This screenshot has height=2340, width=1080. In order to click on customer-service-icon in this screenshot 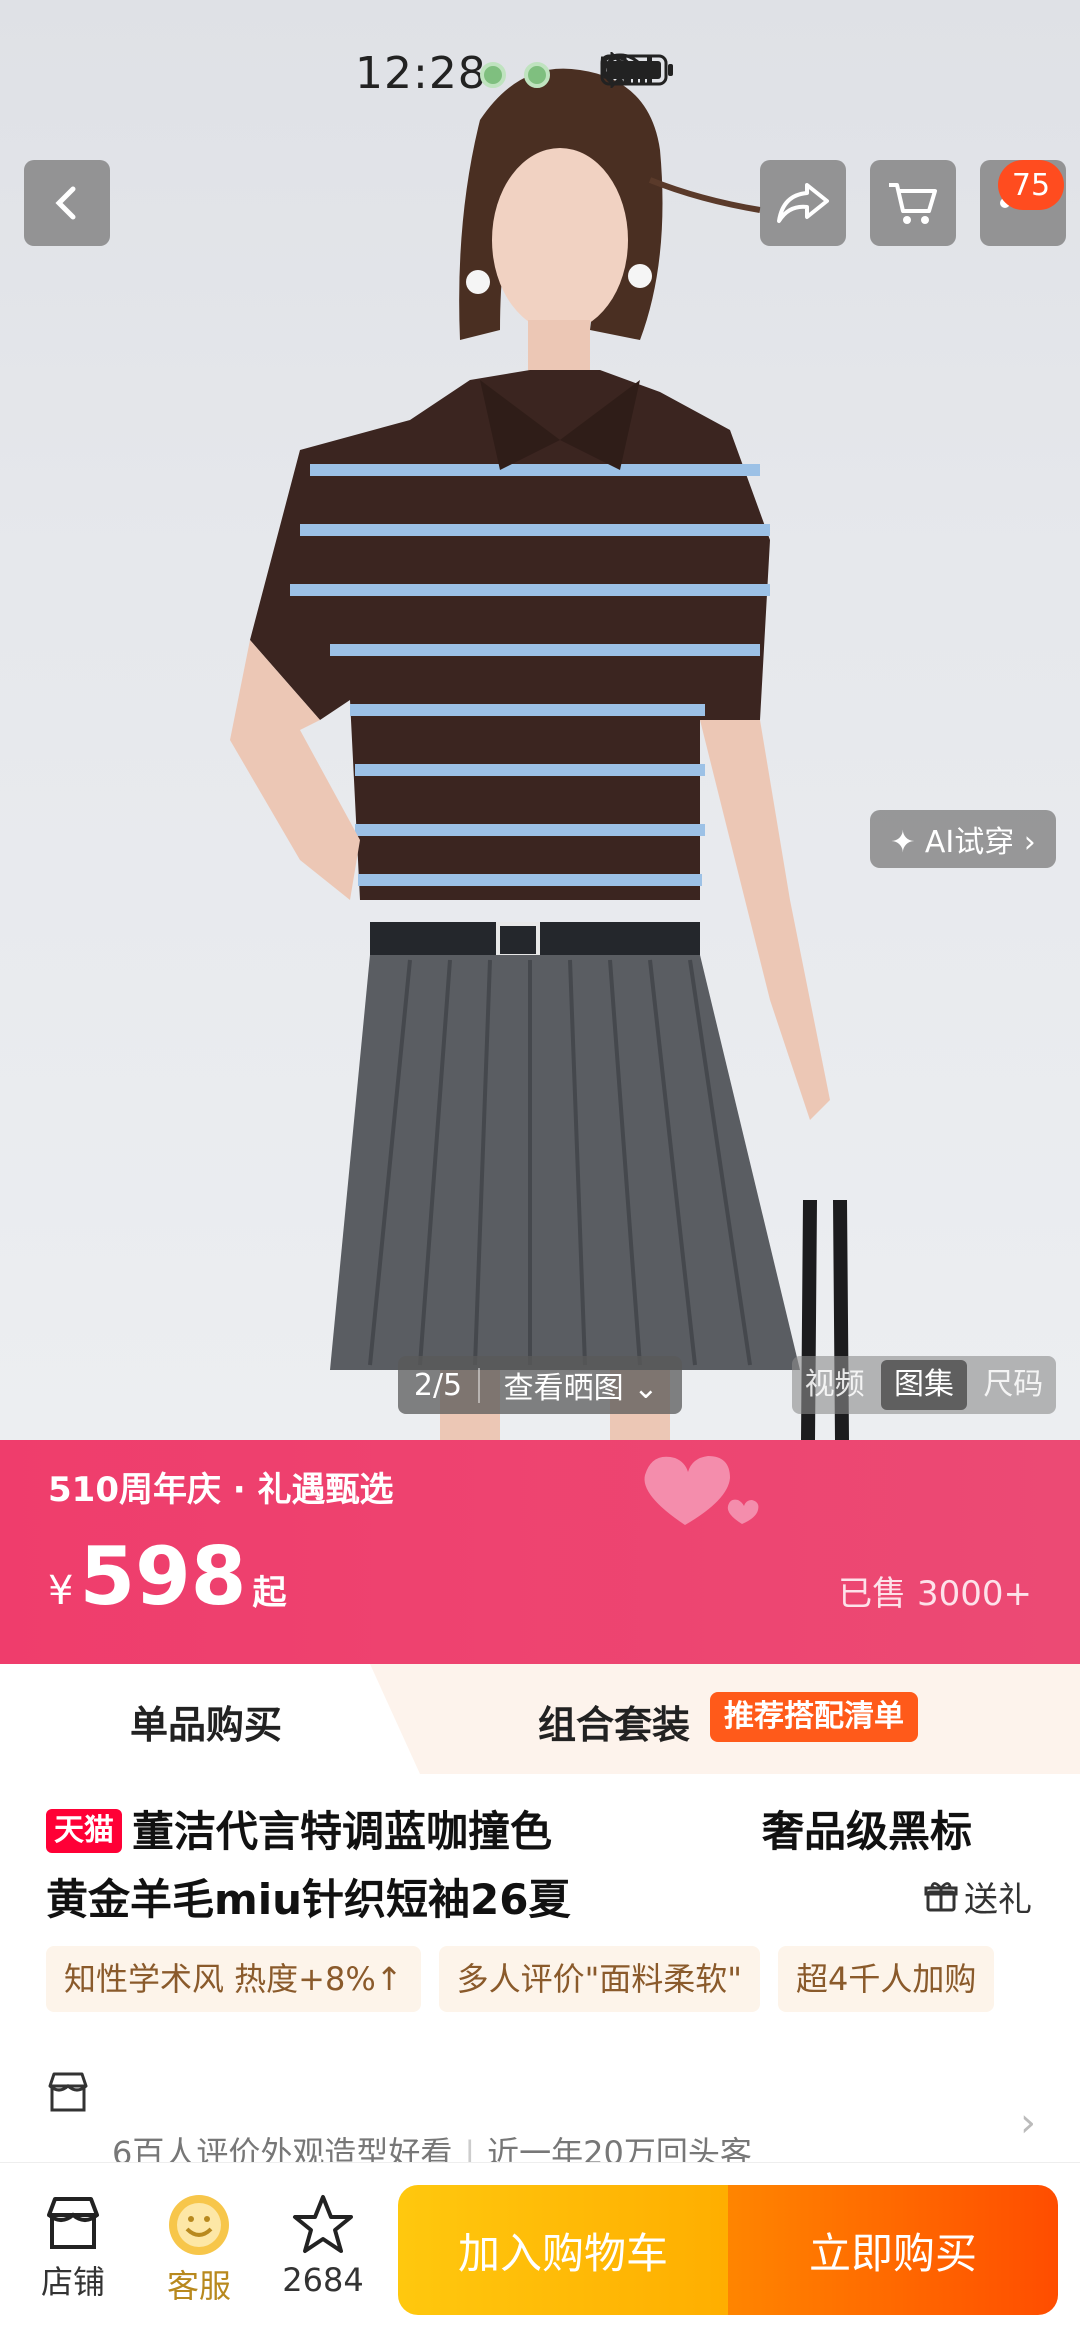, I will do `click(199, 2225)`.